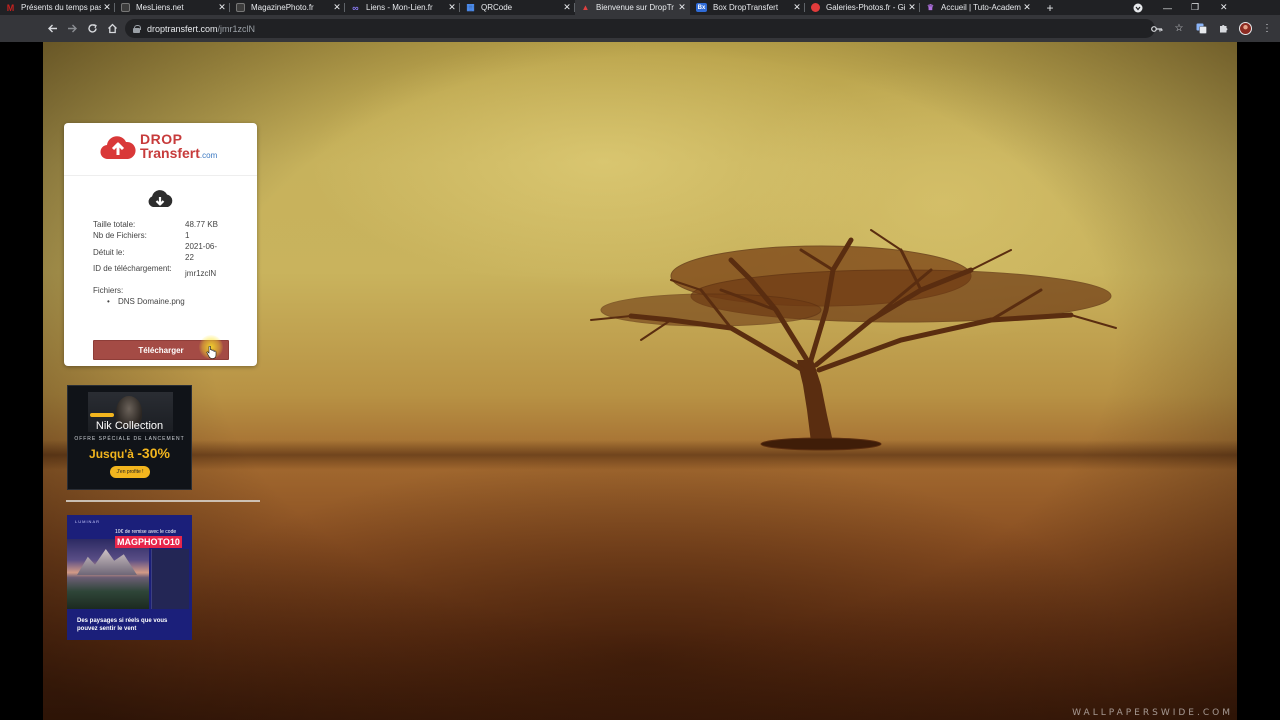  What do you see at coordinates (118, 148) in the screenshot?
I see `cloud-upload-icon` at bounding box center [118, 148].